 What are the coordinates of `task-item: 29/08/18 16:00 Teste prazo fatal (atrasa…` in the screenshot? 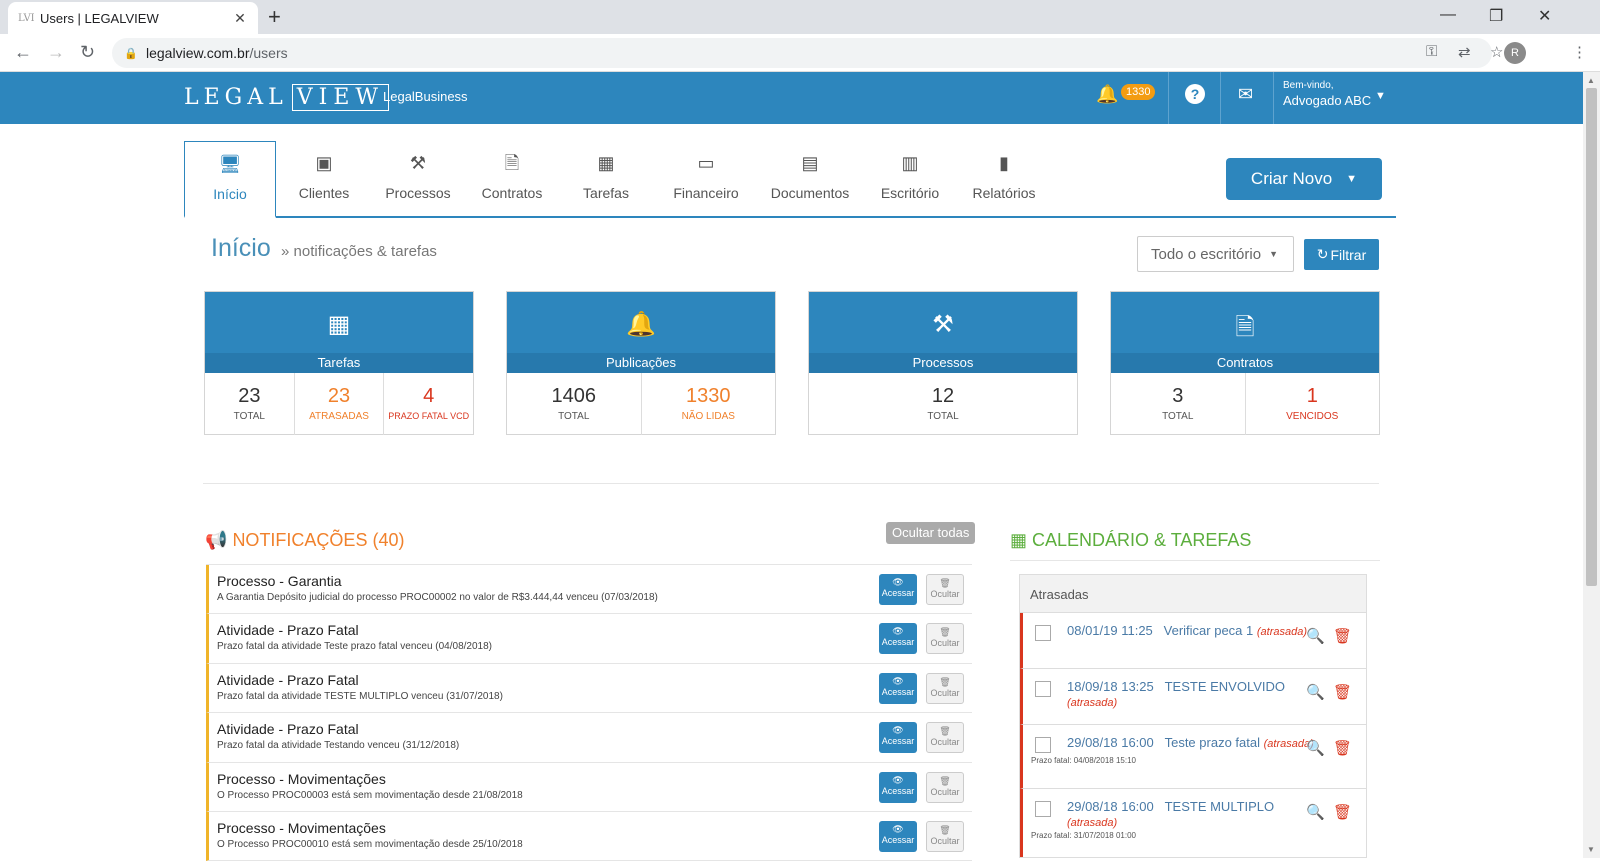 It's located at (1193, 757).